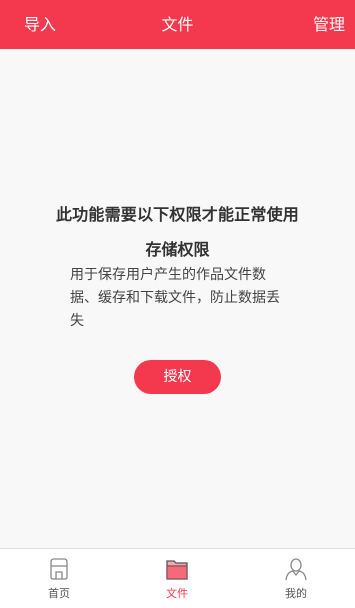 Image resolution: width=355 pixels, height=608 pixels. I want to click on tab-home-label: 首页, so click(59, 593).